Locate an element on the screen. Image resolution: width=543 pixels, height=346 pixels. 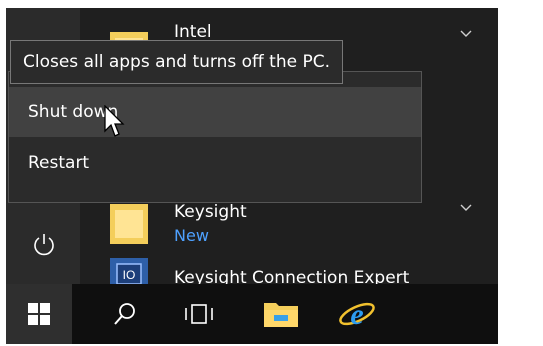
app-label: Keysight Connection Expert is located at coordinates (292, 276).